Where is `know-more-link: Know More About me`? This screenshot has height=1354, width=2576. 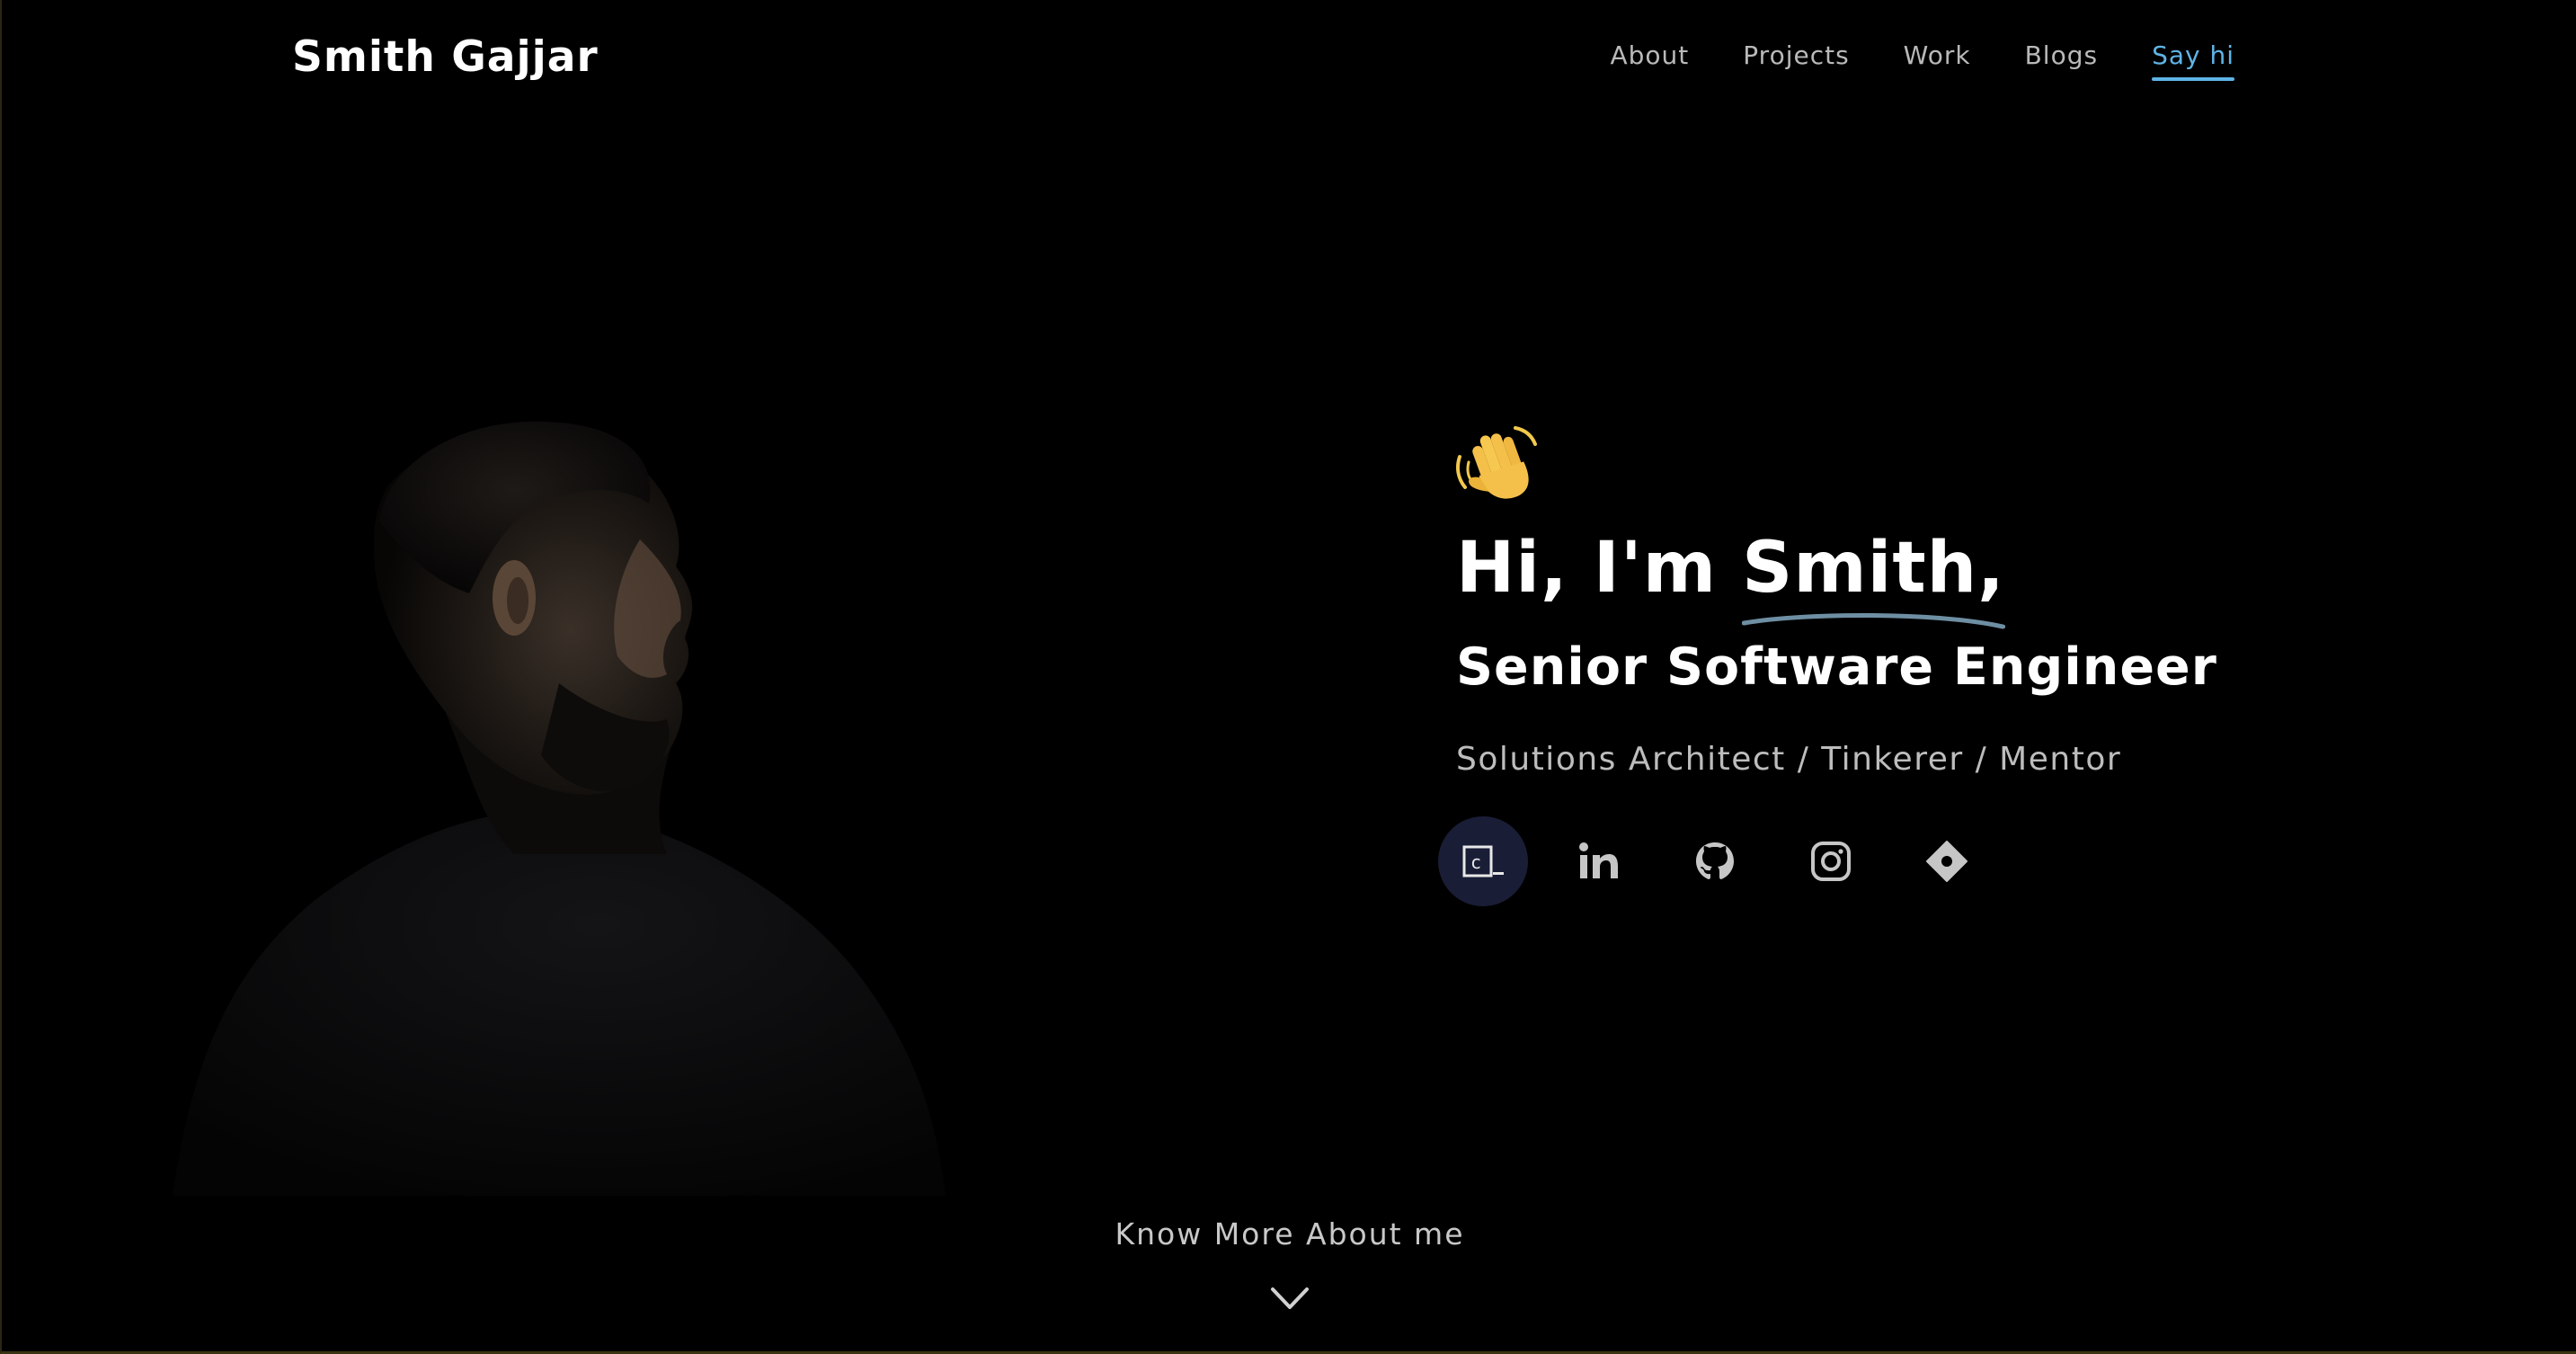 know-more-link: Know More About me is located at coordinates (1289, 1234).